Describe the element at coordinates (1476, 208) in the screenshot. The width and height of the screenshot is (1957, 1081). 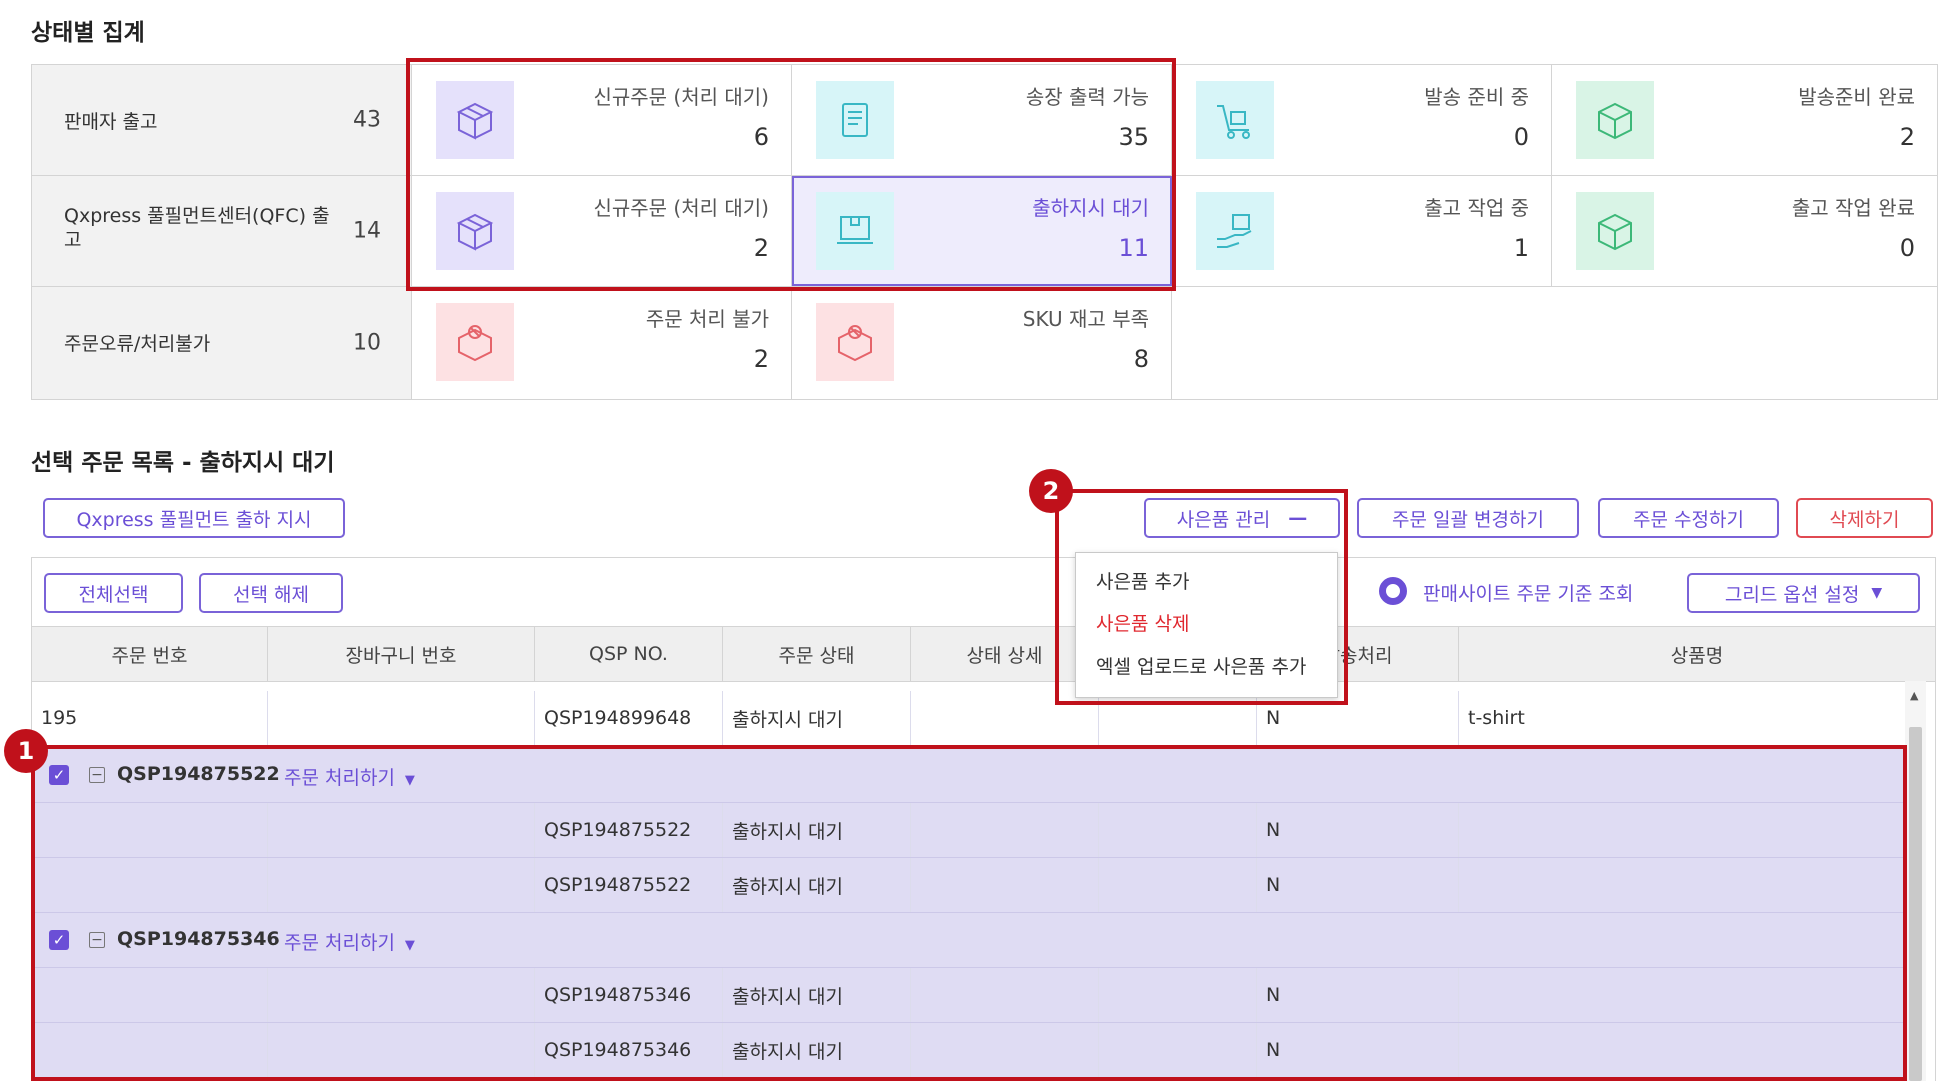
I see `card-title: 출고 작업 중` at that location.